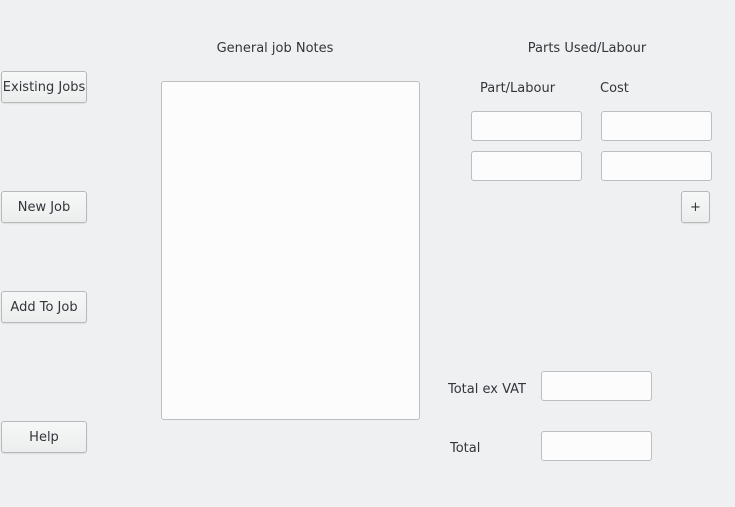 This screenshot has width=735, height=507. What do you see at coordinates (587, 48) in the screenshot?
I see `parts-title: Parts Used/Labour` at bounding box center [587, 48].